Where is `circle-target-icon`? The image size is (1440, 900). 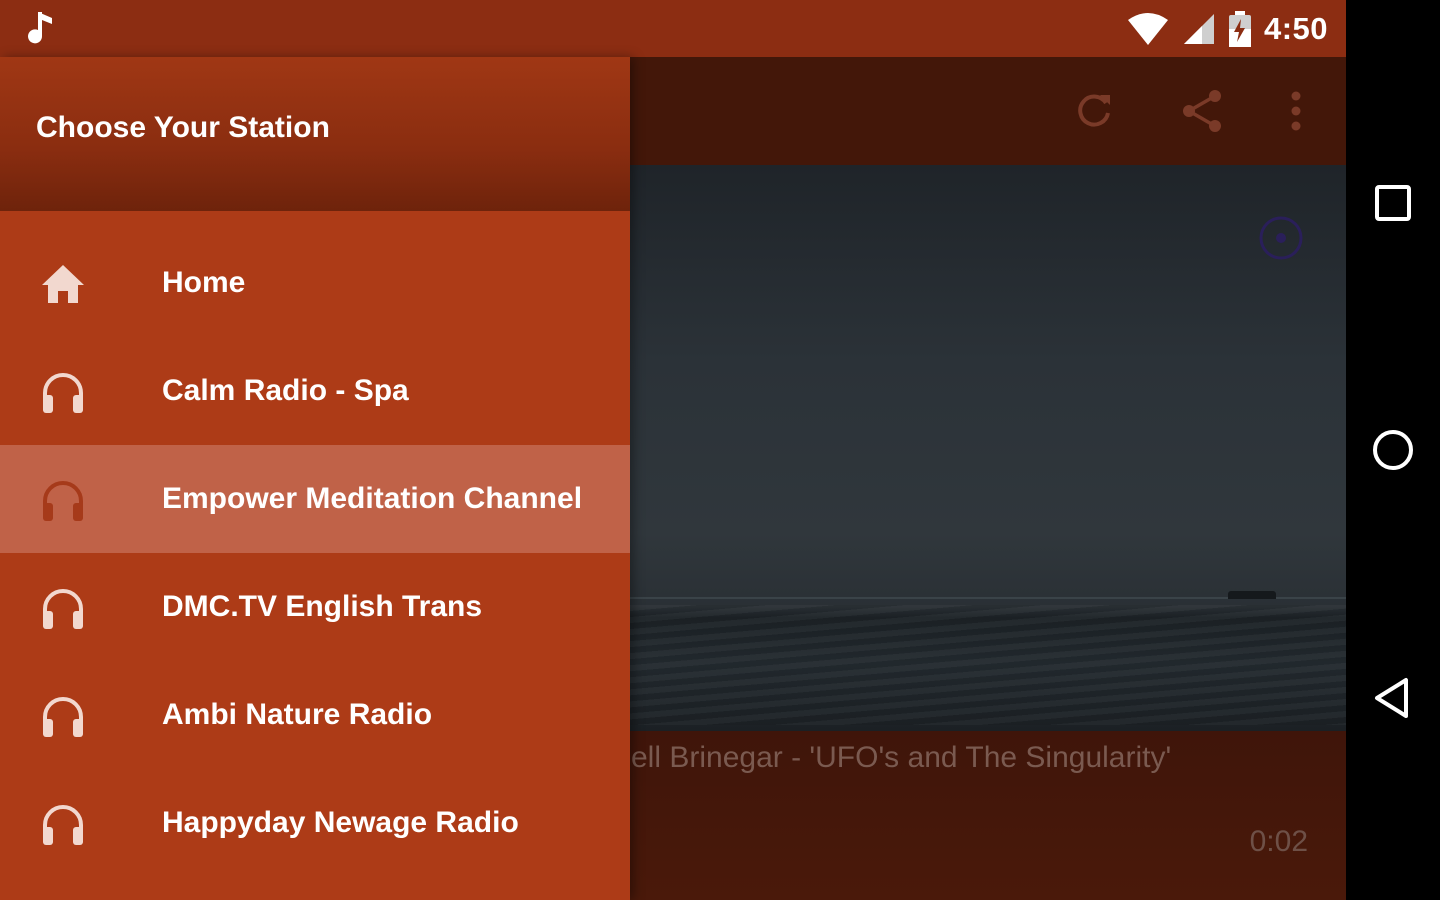
circle-target-icon is located at coordinates (1281, 238).